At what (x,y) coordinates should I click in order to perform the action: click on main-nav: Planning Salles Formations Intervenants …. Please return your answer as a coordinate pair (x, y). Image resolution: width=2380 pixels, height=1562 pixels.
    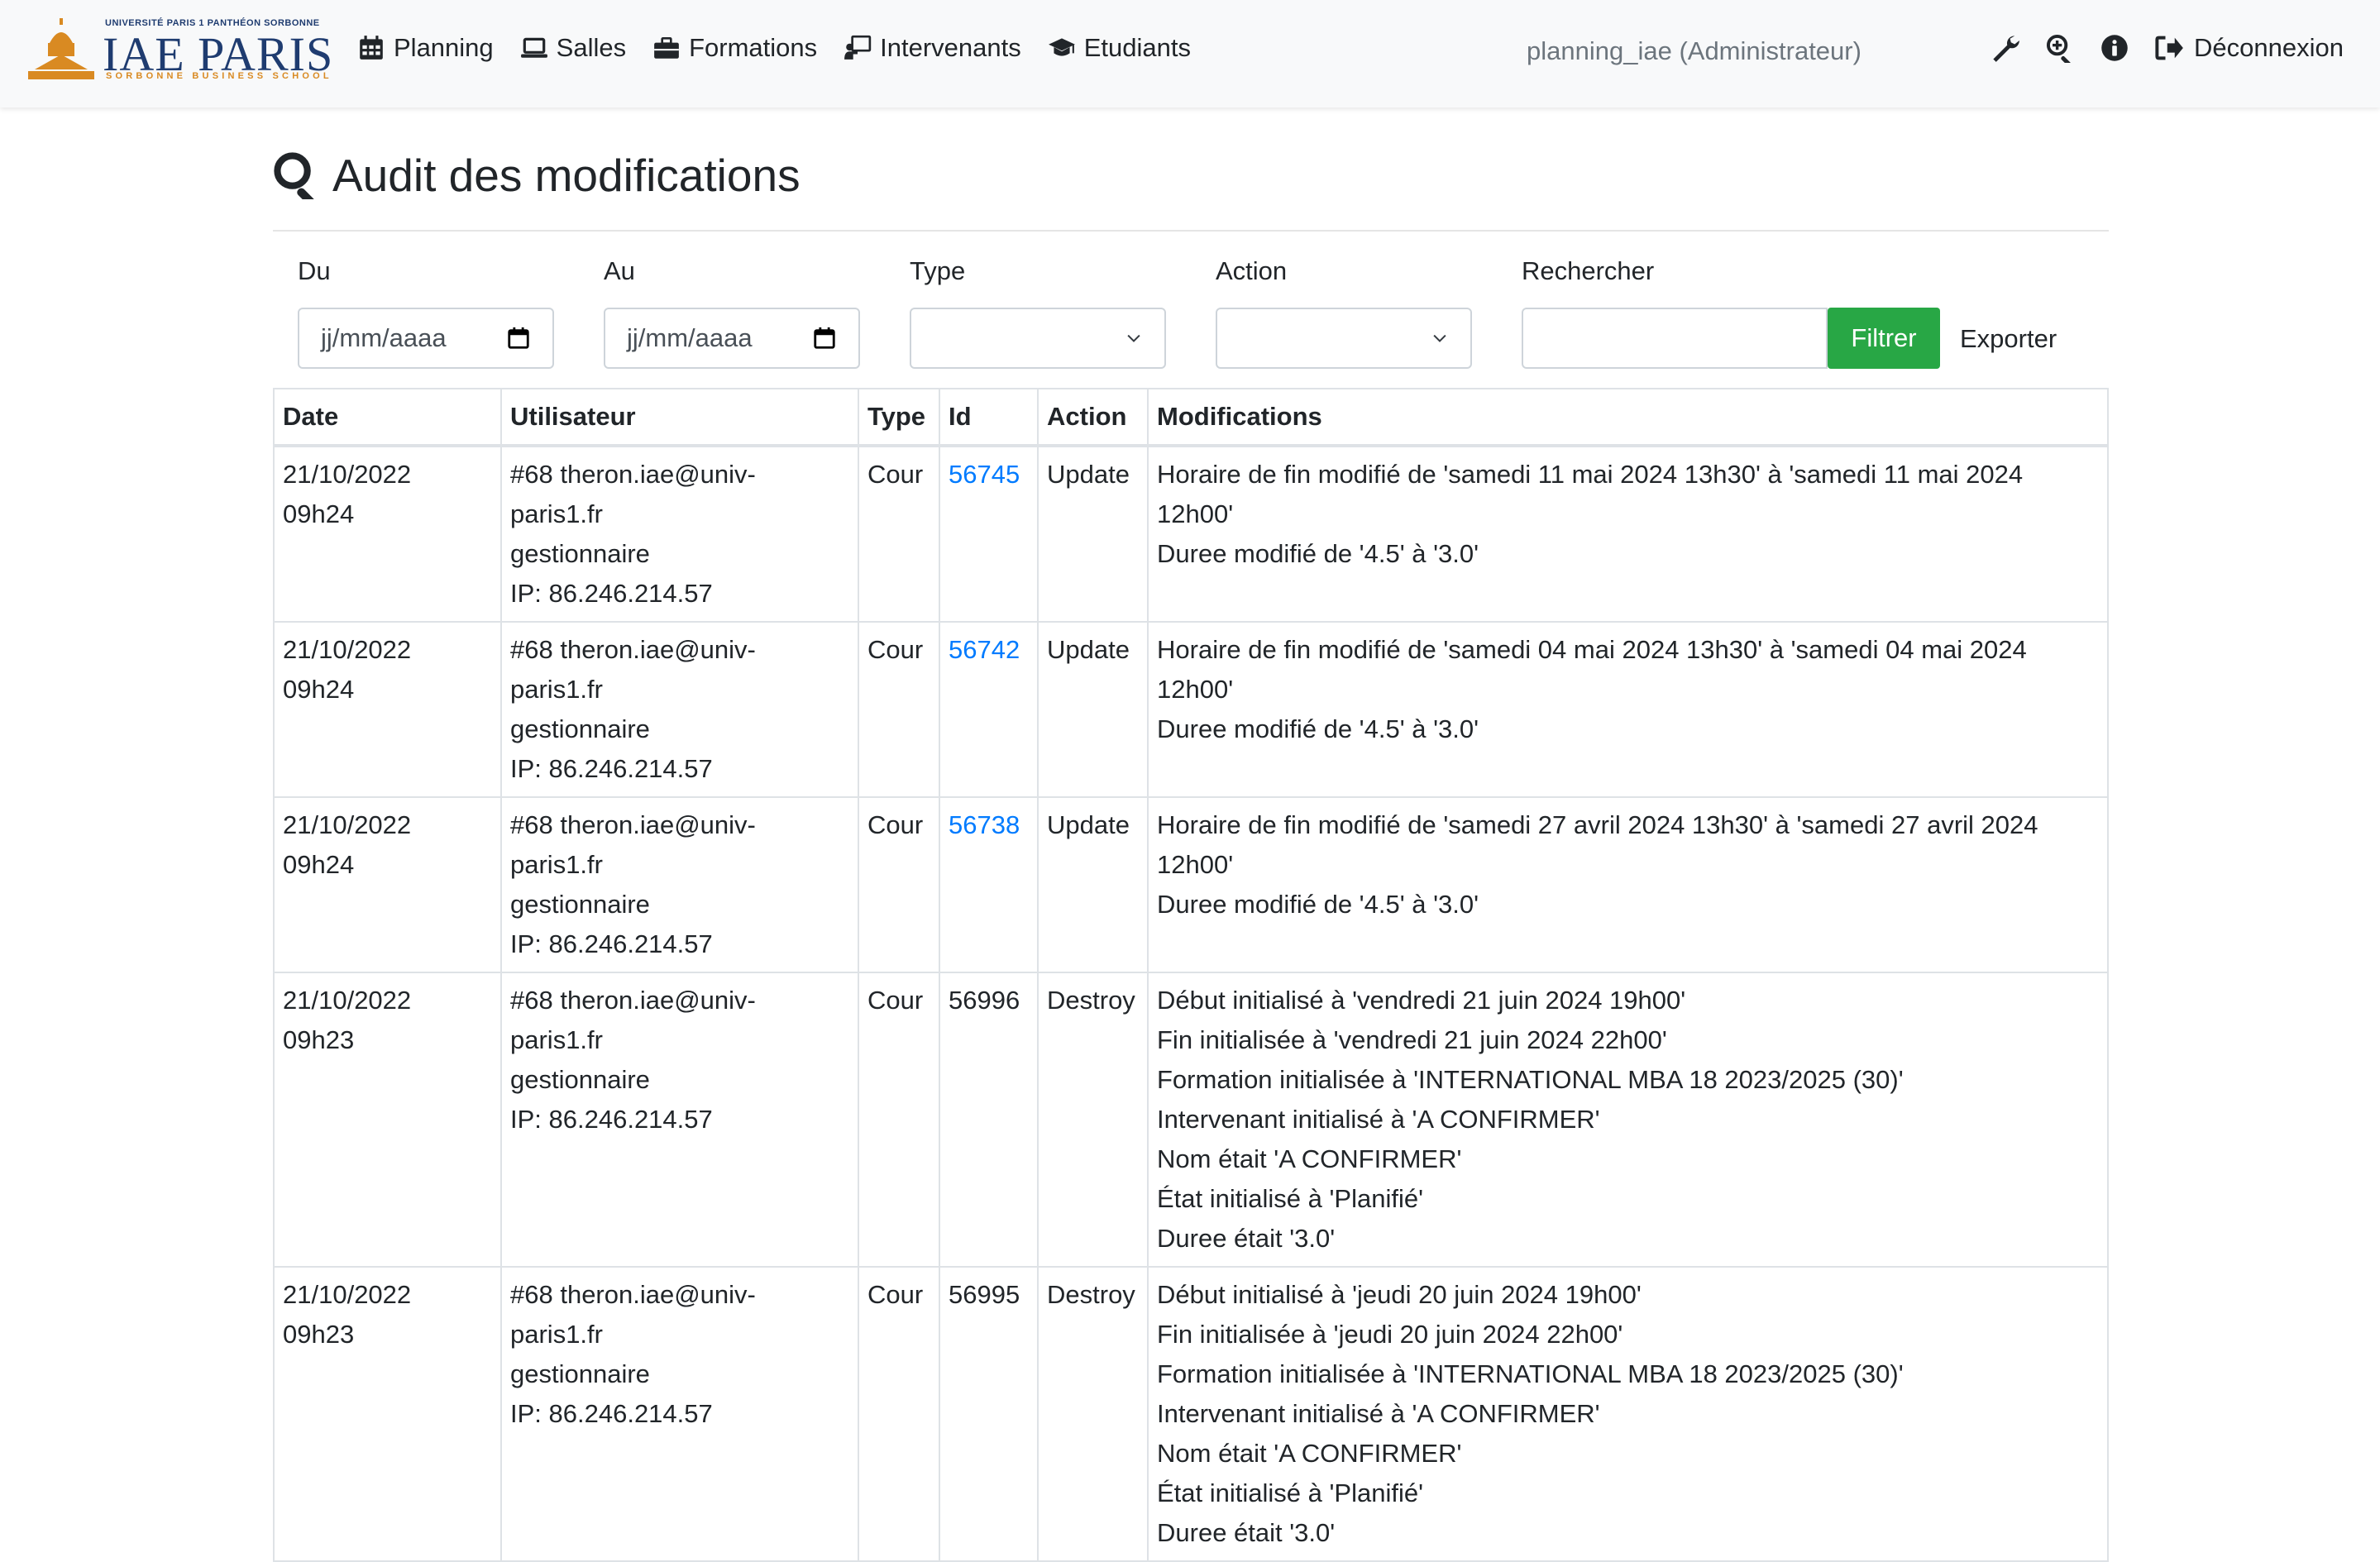
    Looking at the image, I should click on (774, 48).